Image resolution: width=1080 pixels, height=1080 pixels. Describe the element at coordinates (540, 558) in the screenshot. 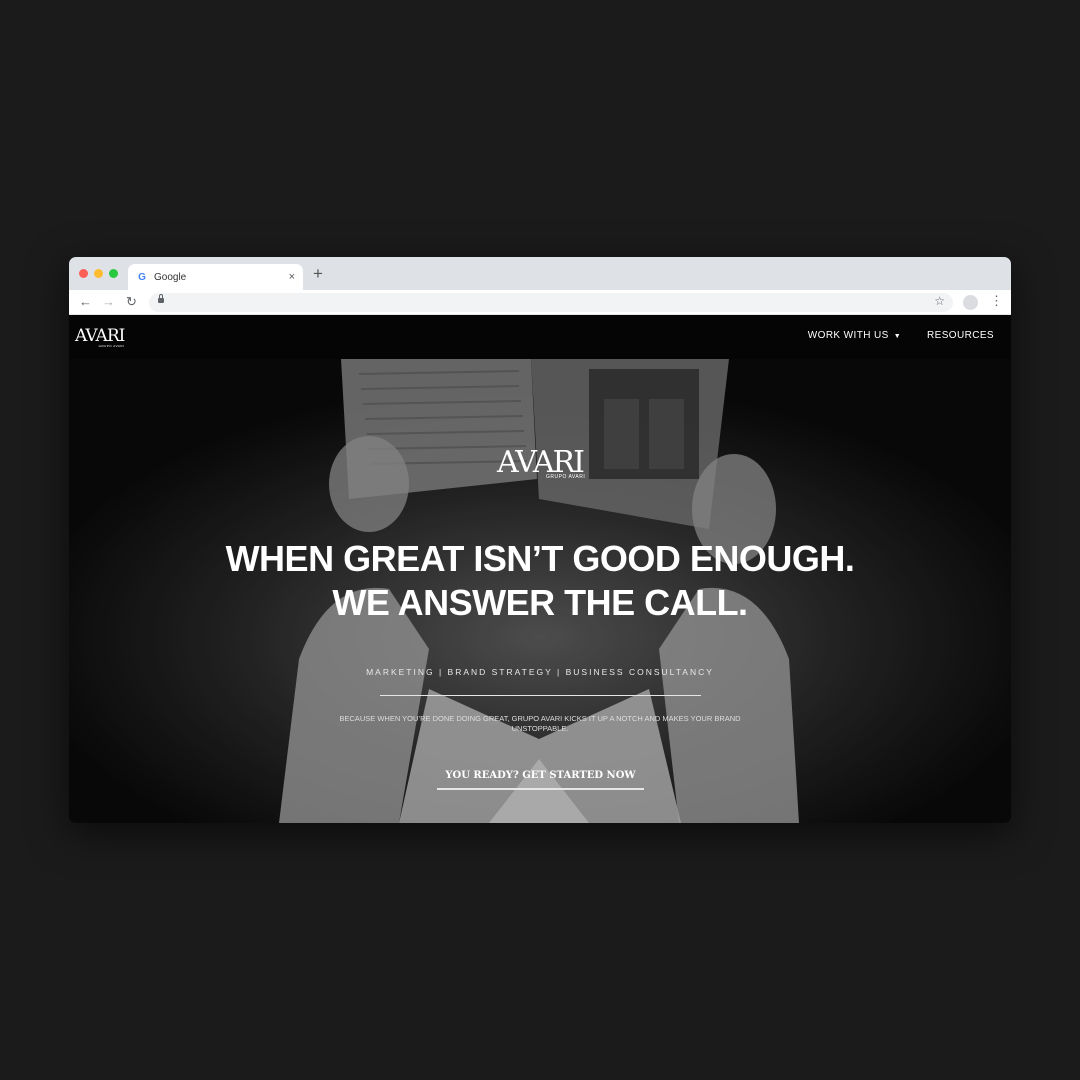

I see `headline-line-1: WHEN GREAT ISN’T GOOD ENOUGH.` at that location.